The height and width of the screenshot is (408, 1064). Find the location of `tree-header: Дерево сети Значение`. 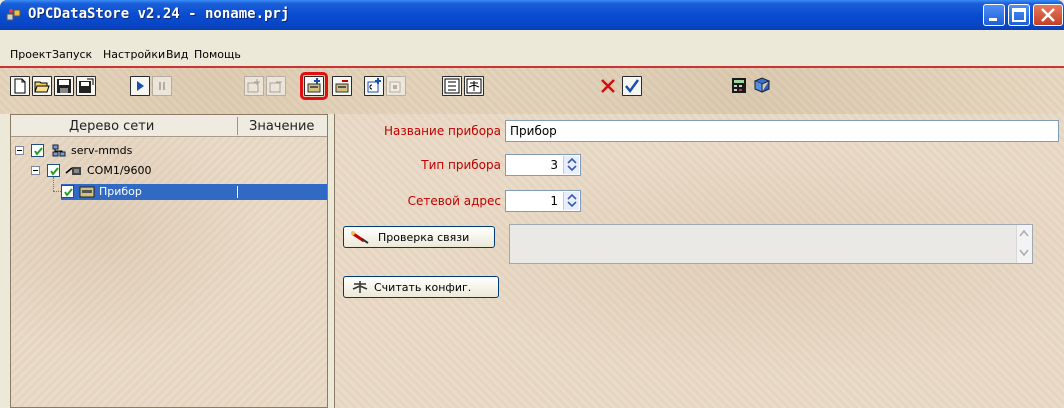

tree-header: Дерево сети Значение is located at coordinates (169, 126).